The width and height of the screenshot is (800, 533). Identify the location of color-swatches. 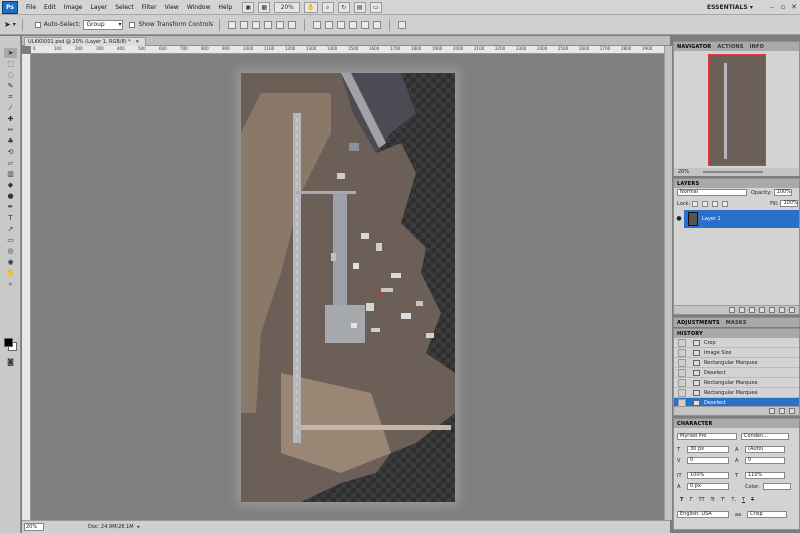
(10, 344).